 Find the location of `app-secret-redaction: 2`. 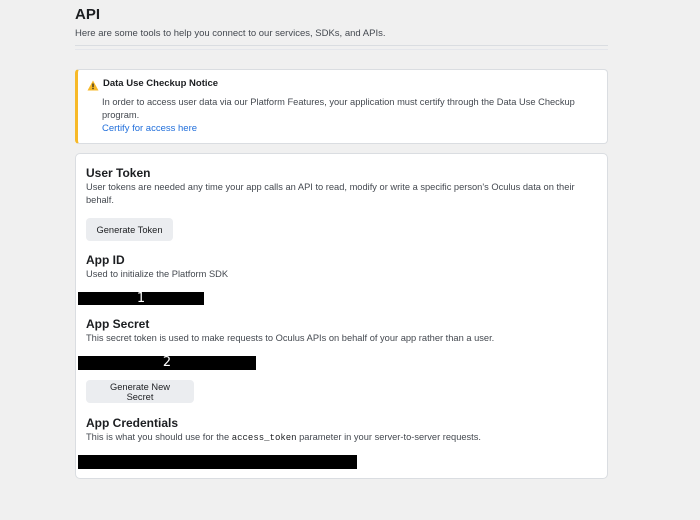

app-secret-redaction: 2 is located at coordinates (167, 363).